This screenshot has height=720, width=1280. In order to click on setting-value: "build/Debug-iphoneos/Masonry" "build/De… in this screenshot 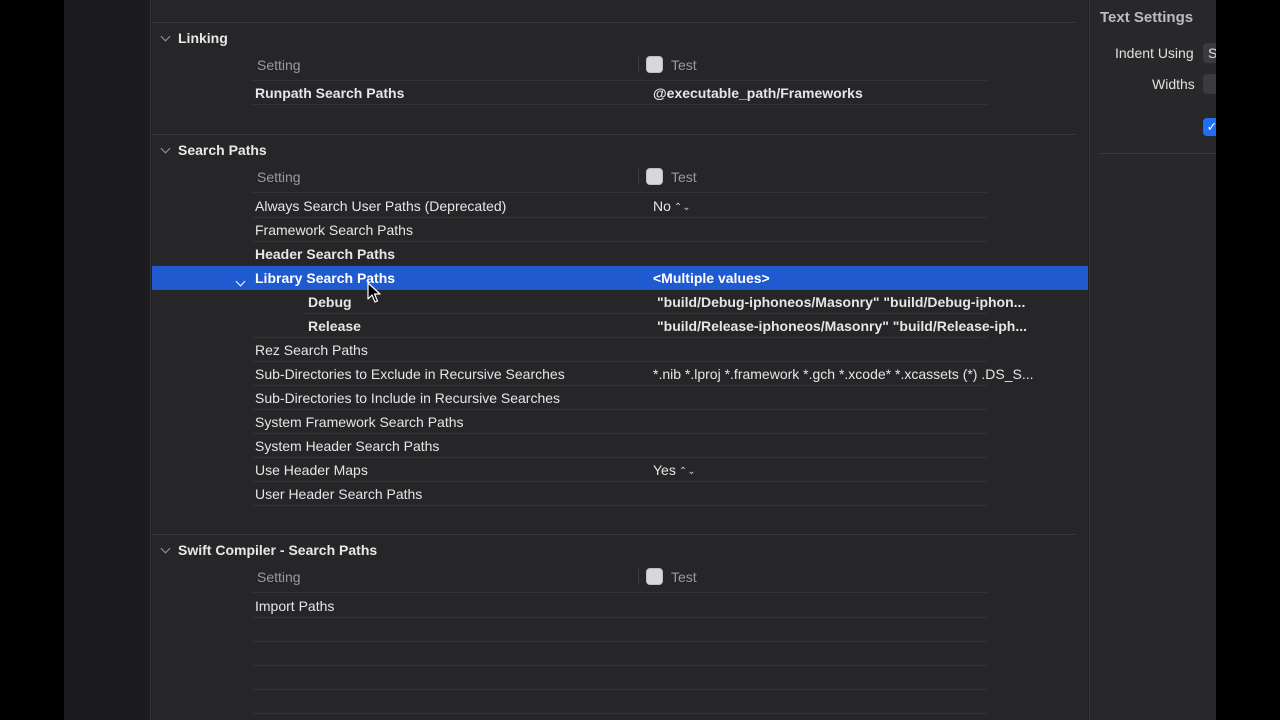, I will do `click(841, 302)`.